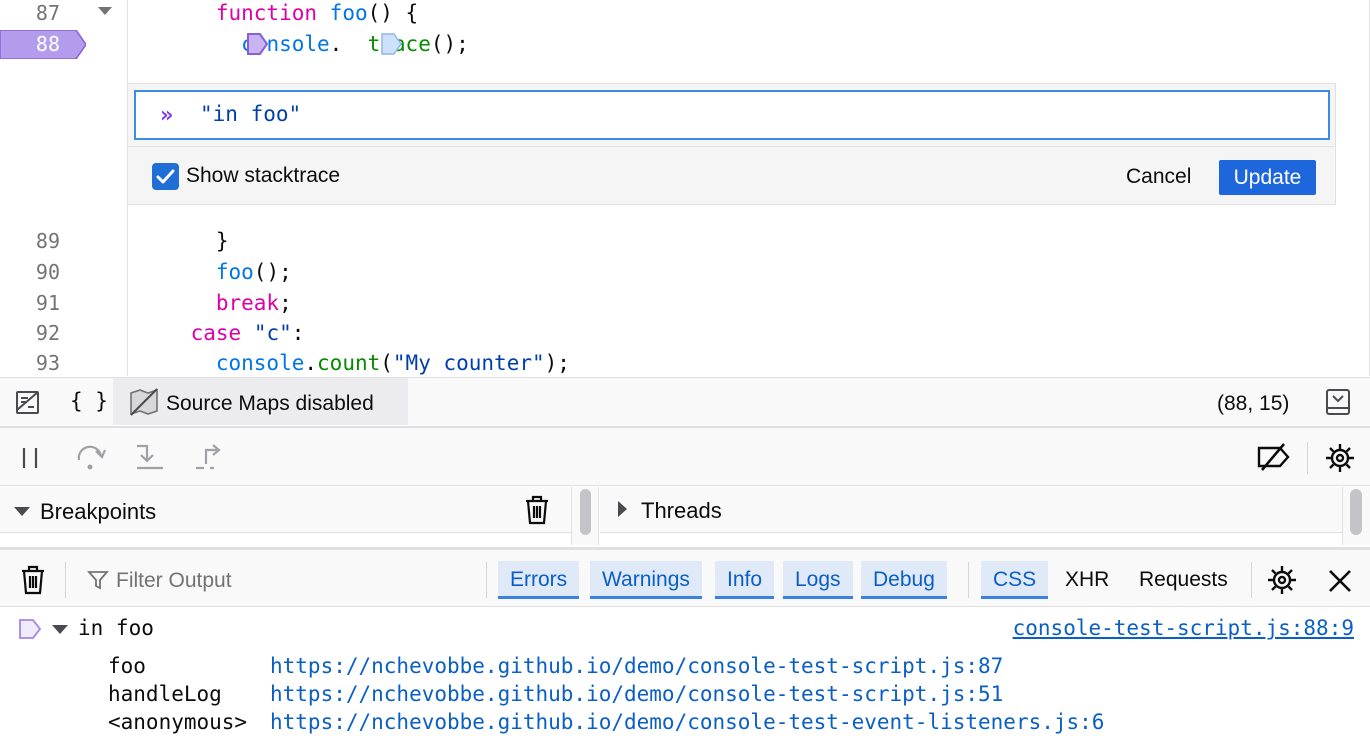 The width and height of the screenshot is (1370, 750). What do you see at coordinates (184, 241) in the screenshot?
I see `code-line: }` at bounding box center [184, 241].